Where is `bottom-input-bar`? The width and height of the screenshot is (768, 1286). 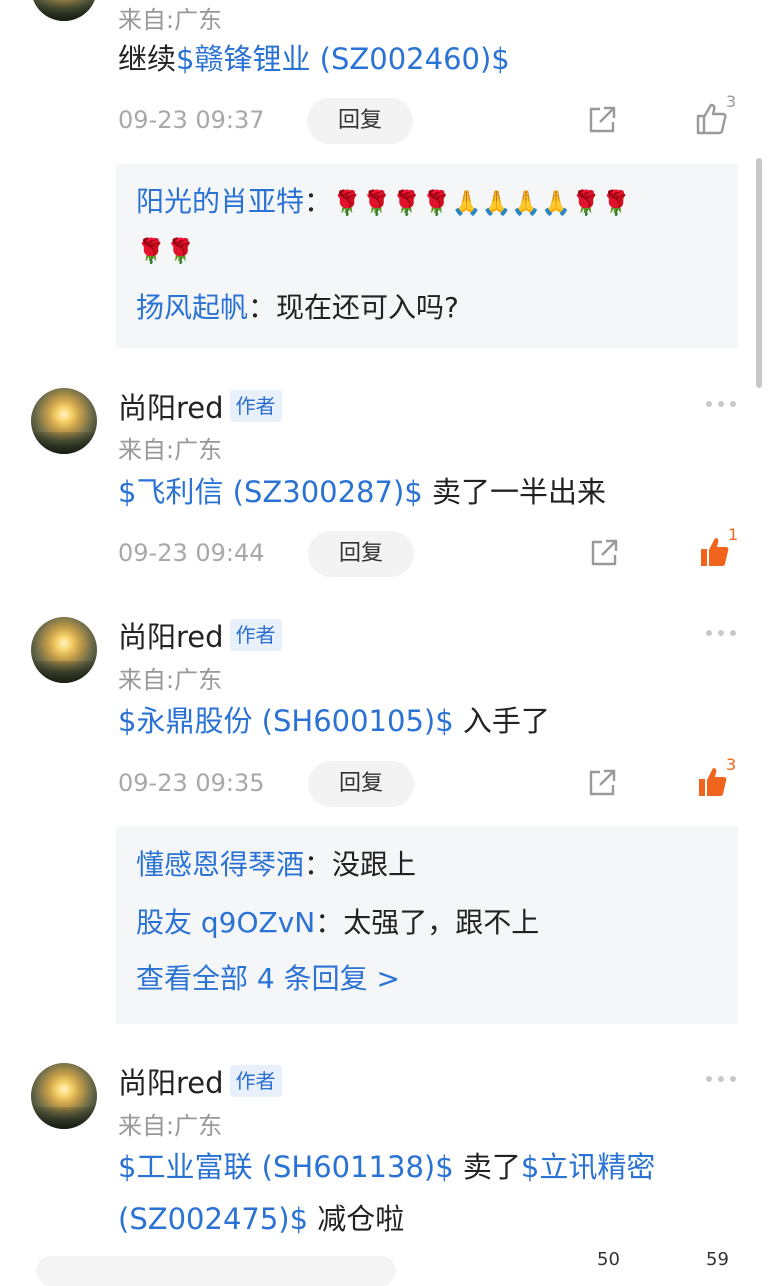
bottom-input-bar is located at coordinates (216, 1271).